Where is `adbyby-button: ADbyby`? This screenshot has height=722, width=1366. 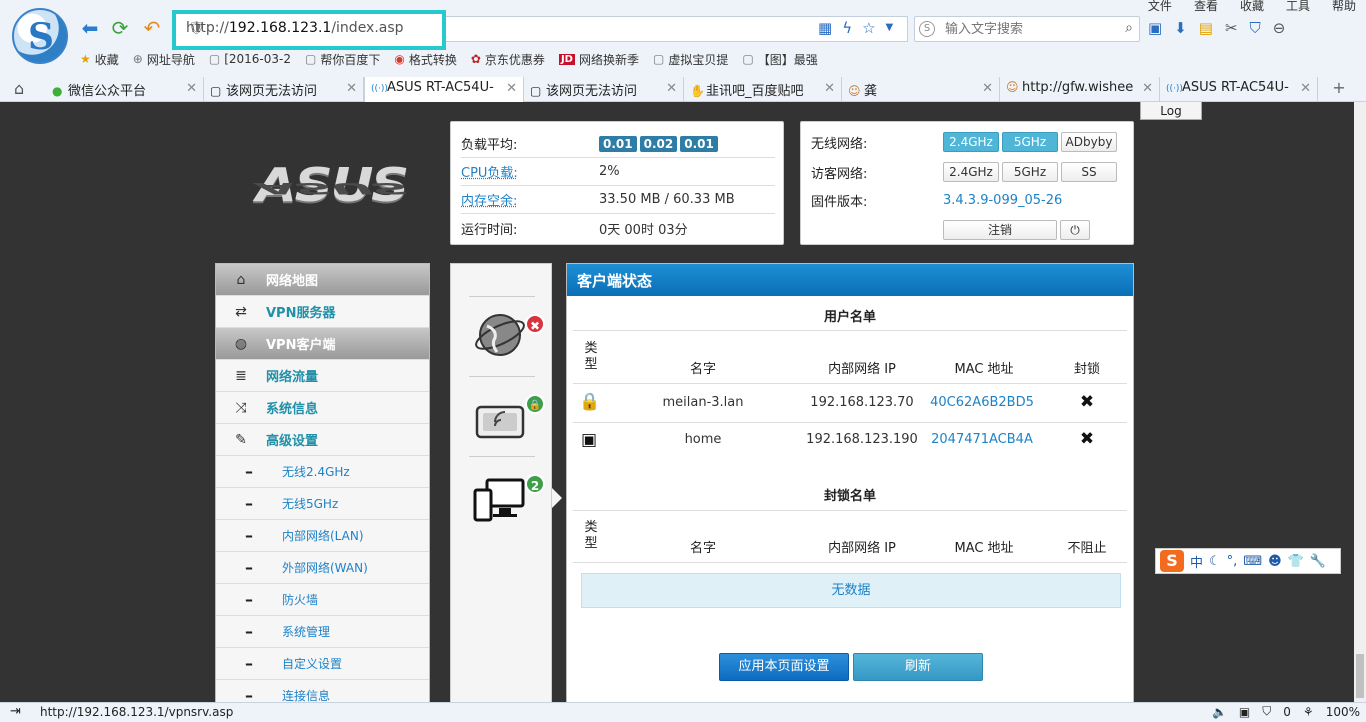
adbyby-button: ADbyby is located at coordinates (1089, 142).